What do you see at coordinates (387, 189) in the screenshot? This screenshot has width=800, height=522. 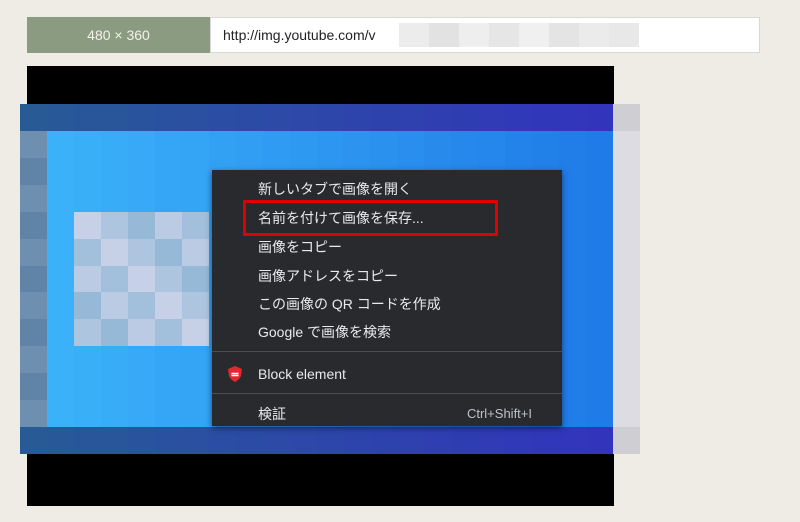 I see `menu-item-open-image-new-tab: 新しいタブで画像を開く` at bounding box center [387, 189].